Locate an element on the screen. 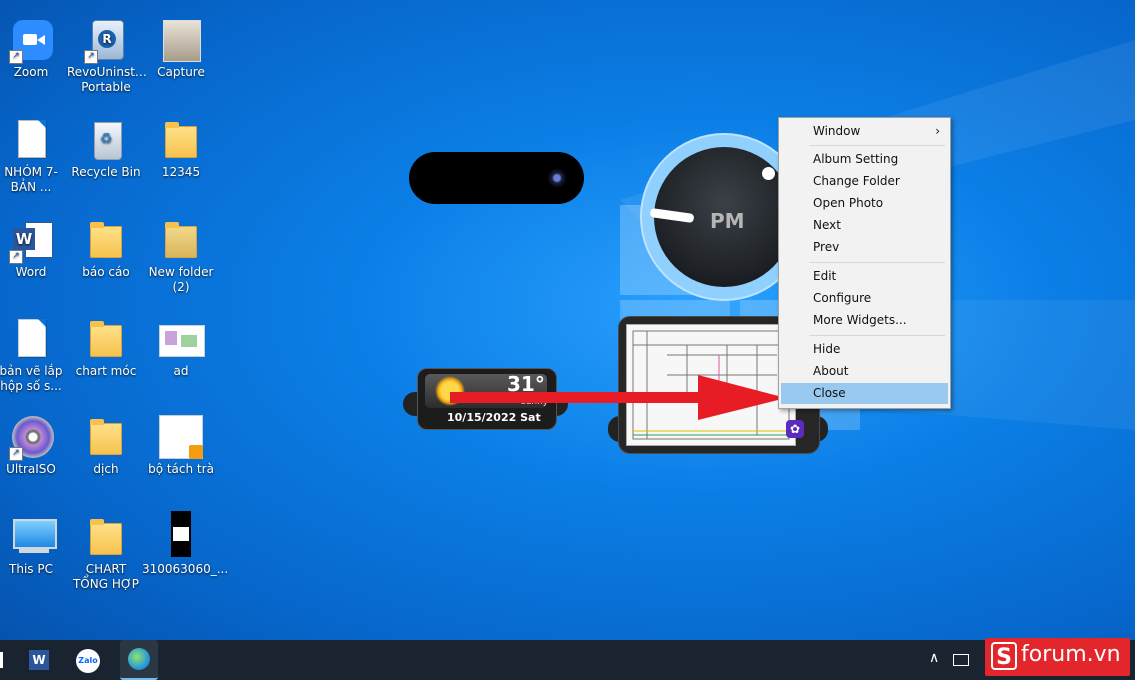 Image resolution: width=1135 pixels, height=680 pixels. desktop-icon-revouninstaller: R ↗ RevoUninst… Portable is located at coordinates (107, 56).